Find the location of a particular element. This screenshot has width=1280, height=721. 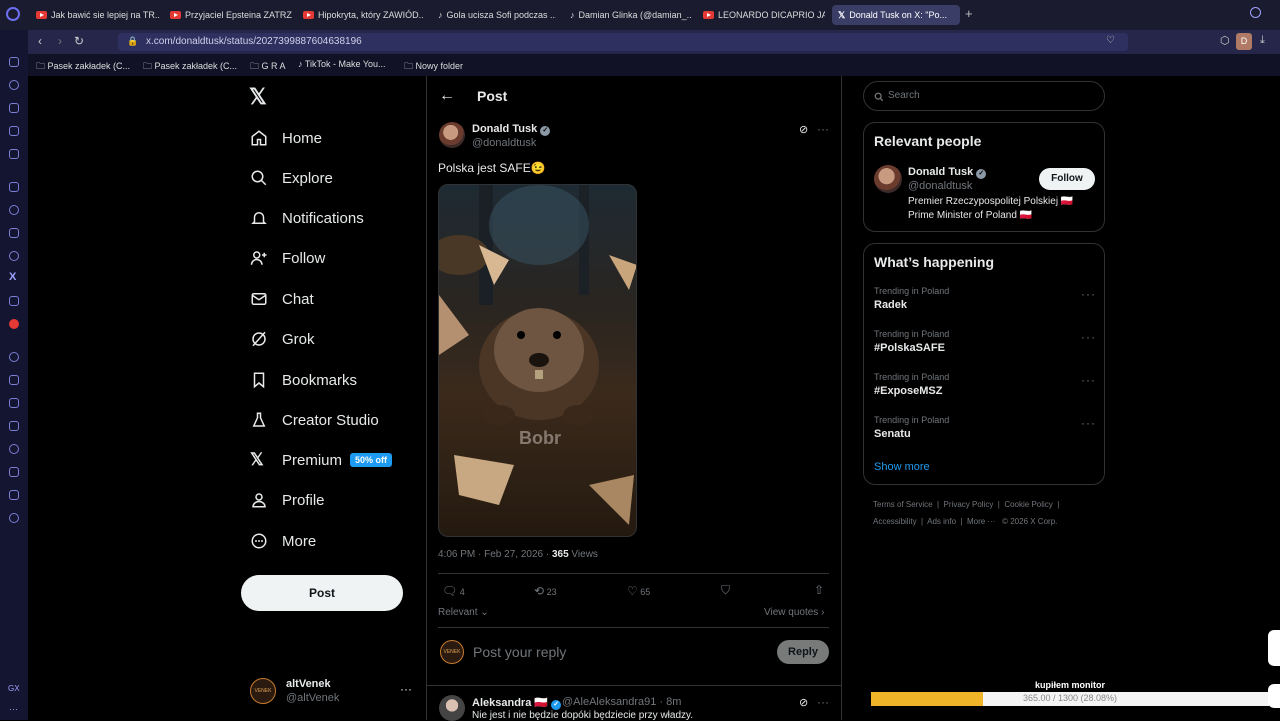

view-quotes-link: View quotes › is located at coordinates (794, 612).